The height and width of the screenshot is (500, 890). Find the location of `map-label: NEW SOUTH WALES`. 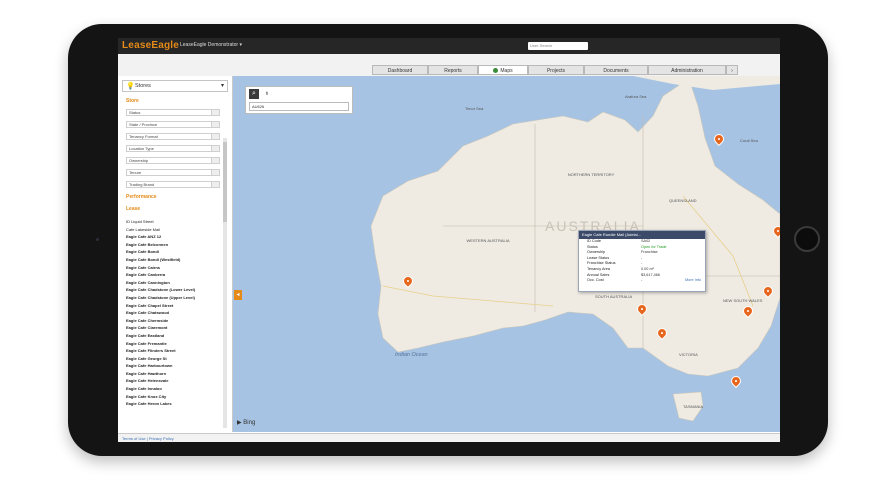

map-label: NEW SOUTH WALES is located at coordinates (743, 300).